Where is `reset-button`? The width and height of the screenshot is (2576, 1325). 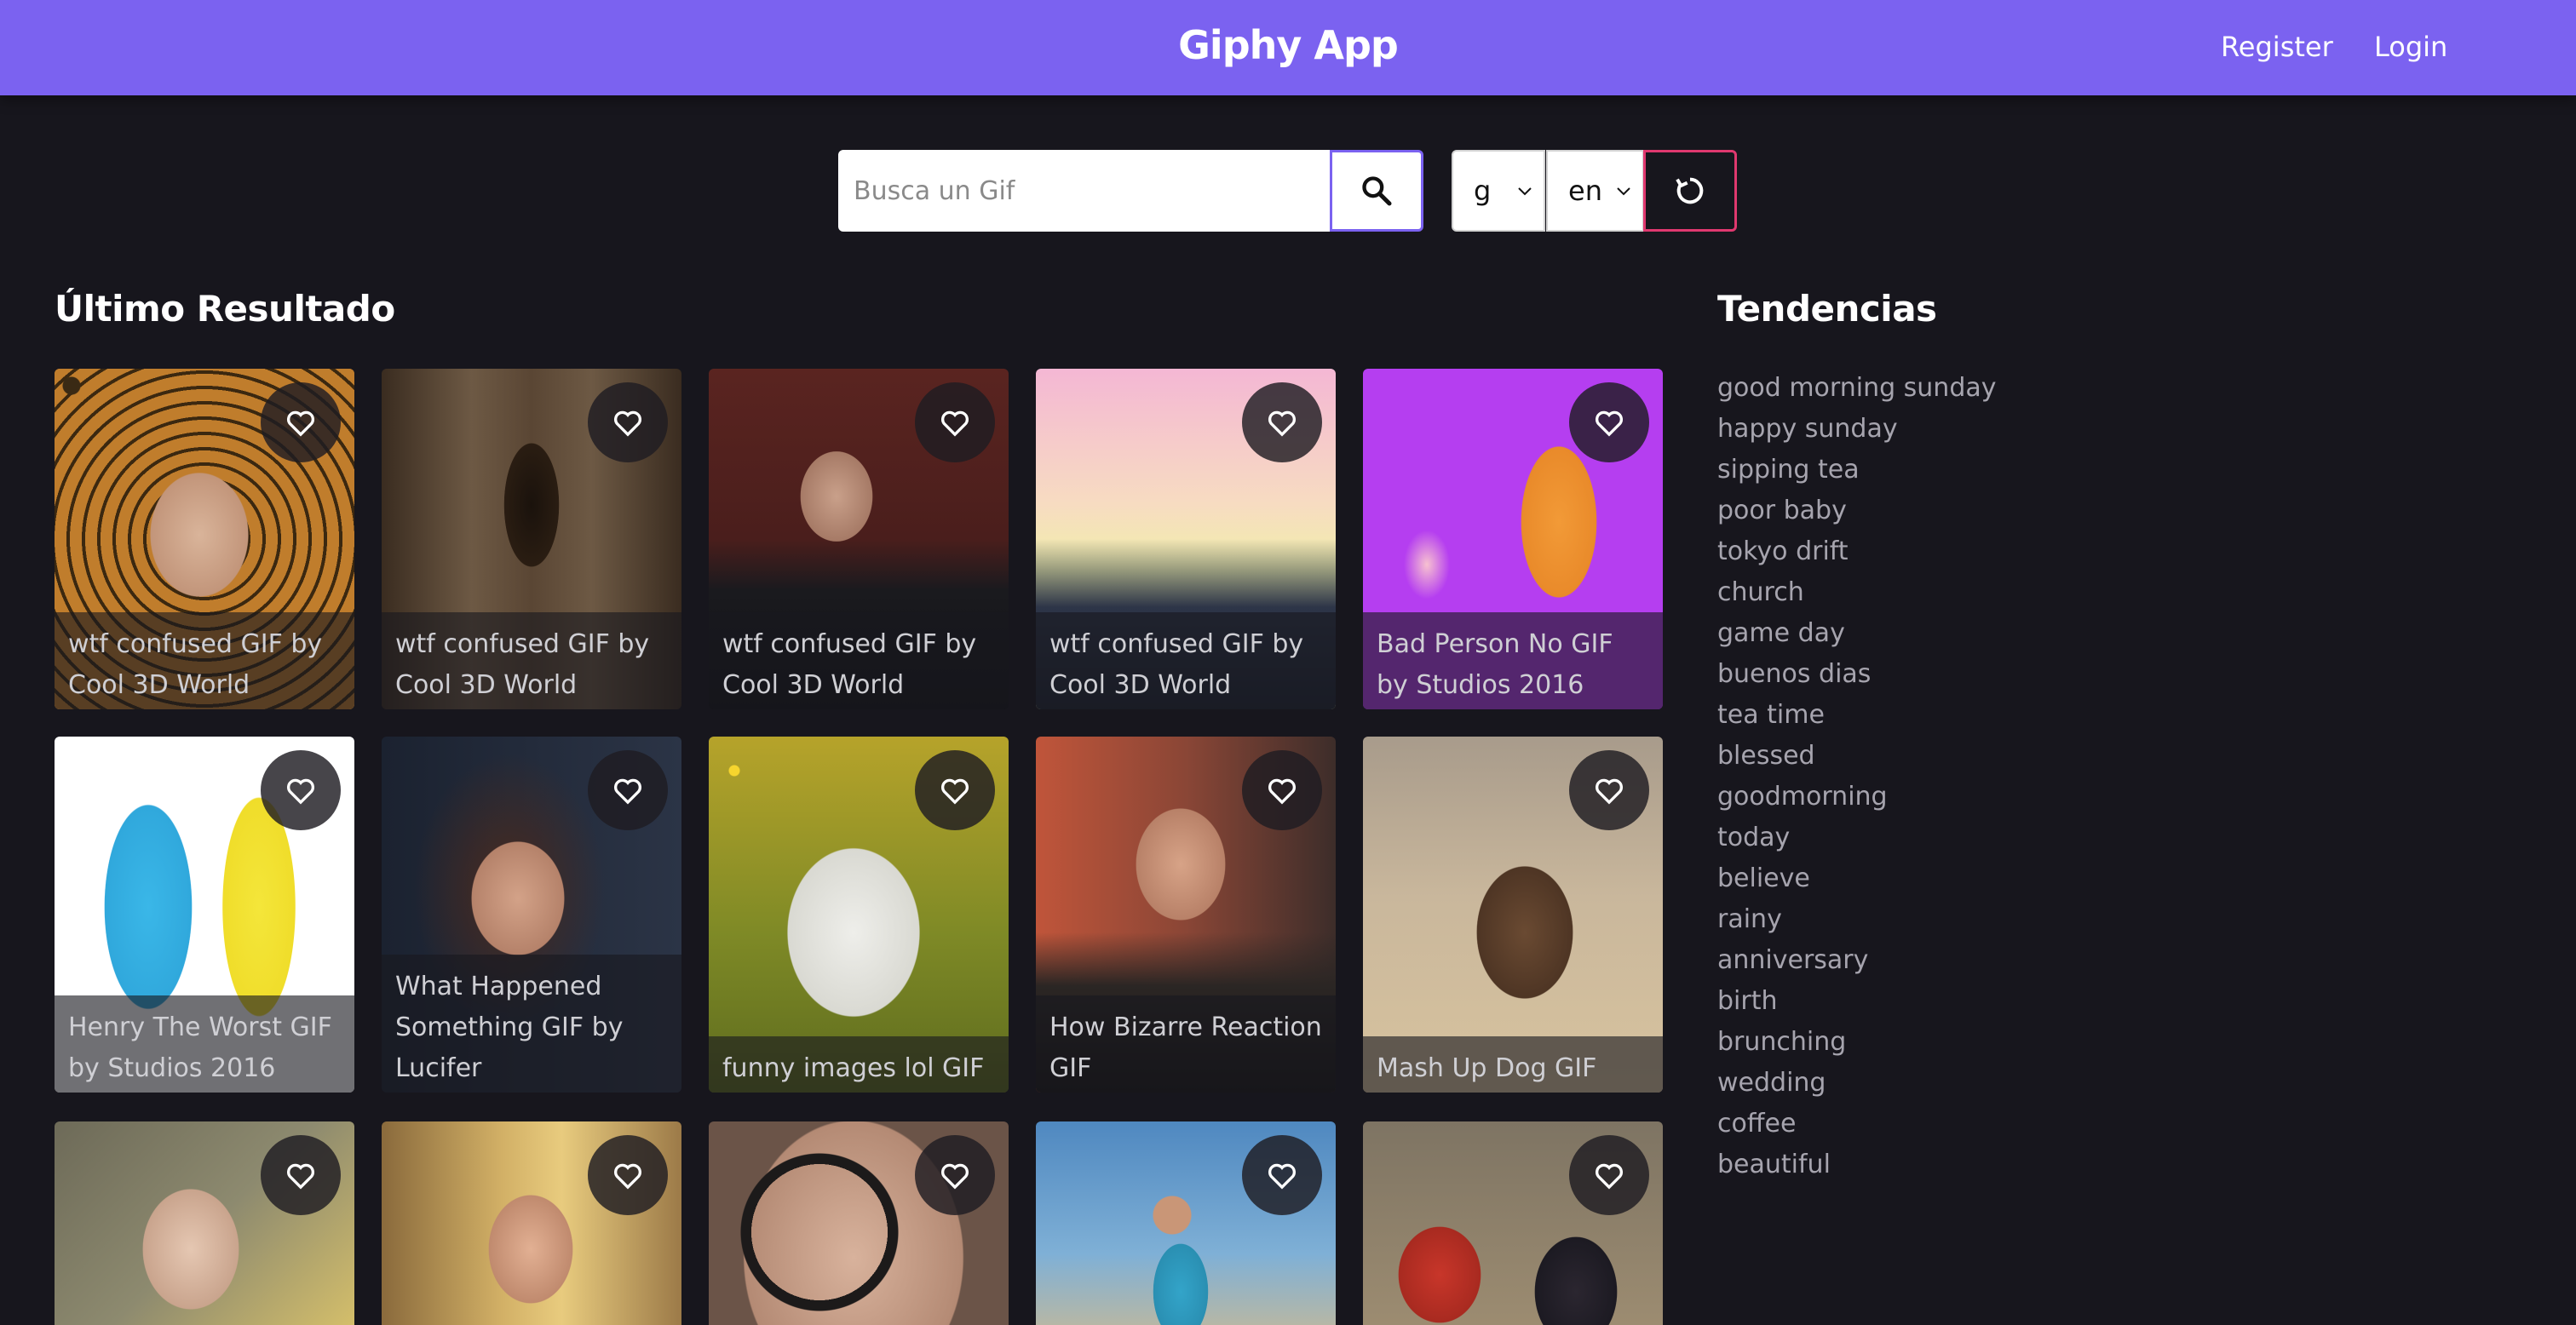 reset-button is located at coordinates (1690, 191).